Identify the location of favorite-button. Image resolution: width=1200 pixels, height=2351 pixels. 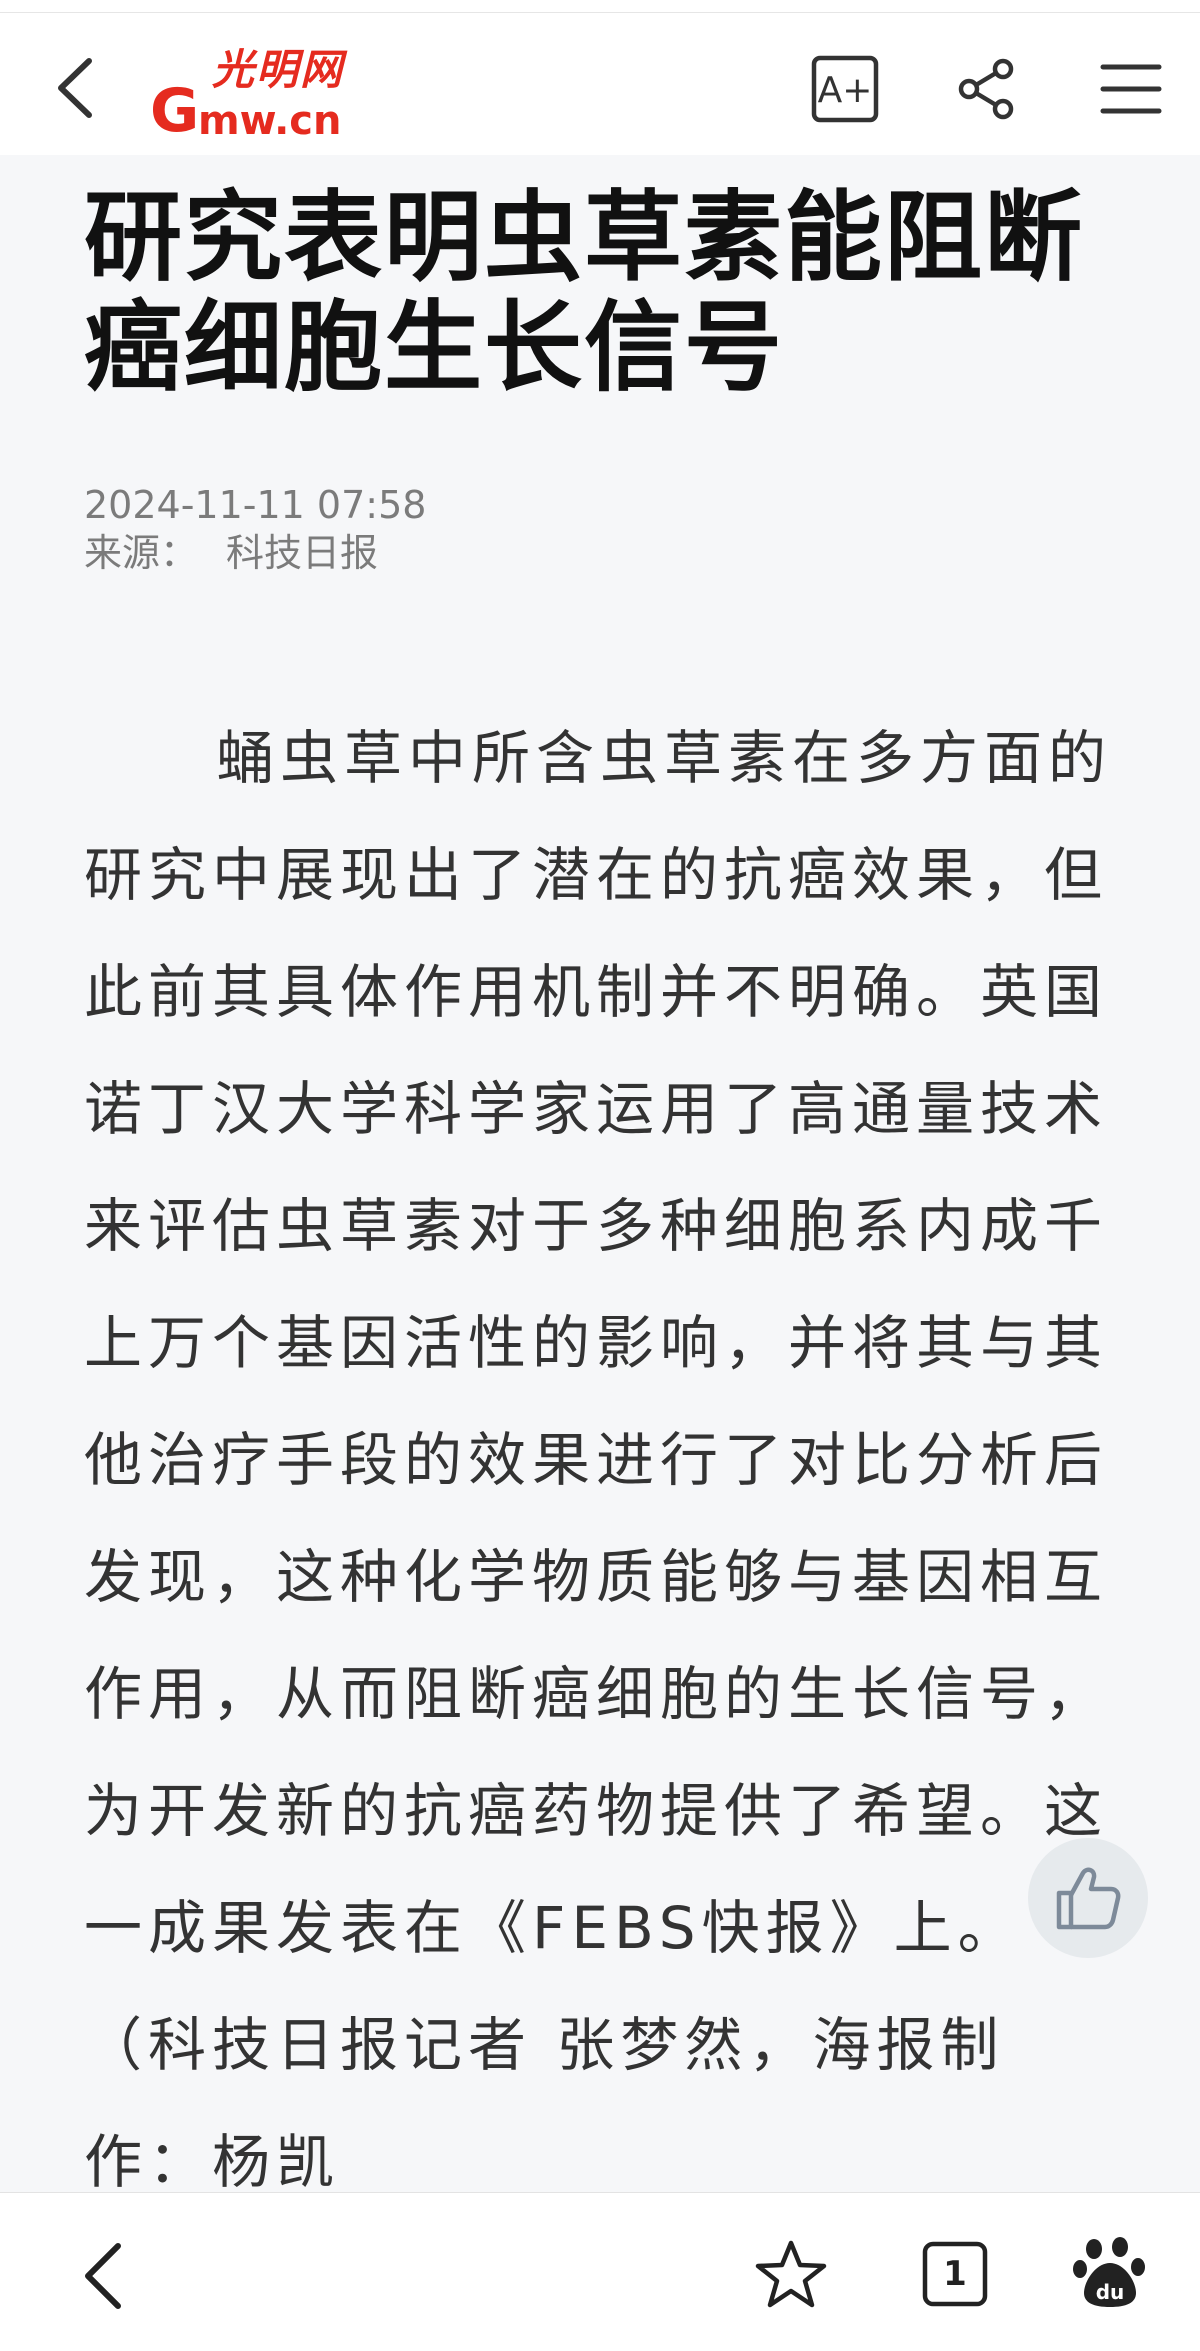
(791, 2274).